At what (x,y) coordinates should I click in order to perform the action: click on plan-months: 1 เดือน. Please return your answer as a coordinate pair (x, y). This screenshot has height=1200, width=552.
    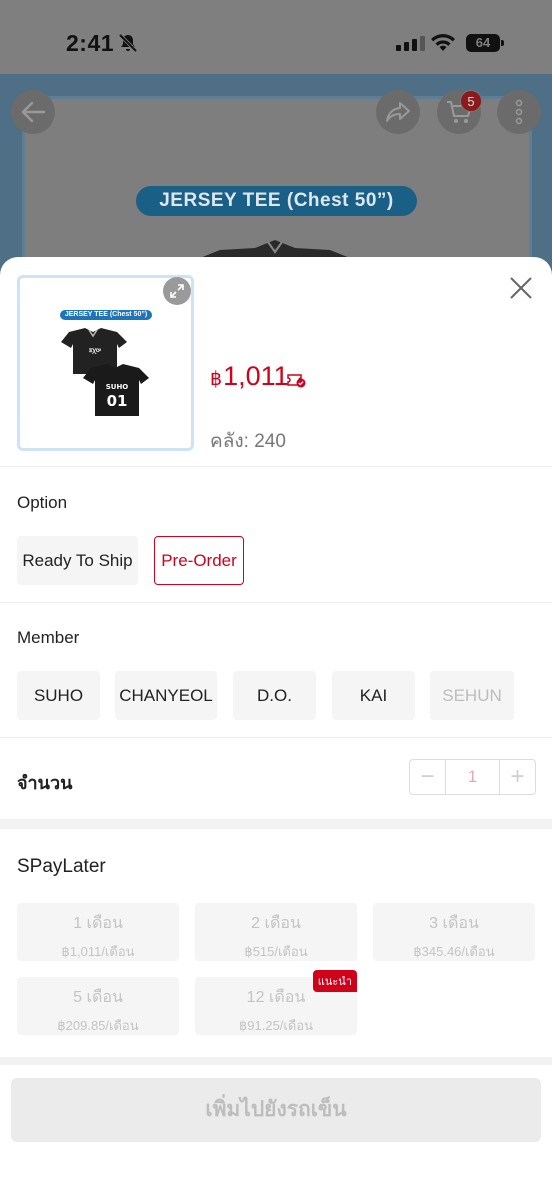
    Looking at the image, I should click on (98, 923).